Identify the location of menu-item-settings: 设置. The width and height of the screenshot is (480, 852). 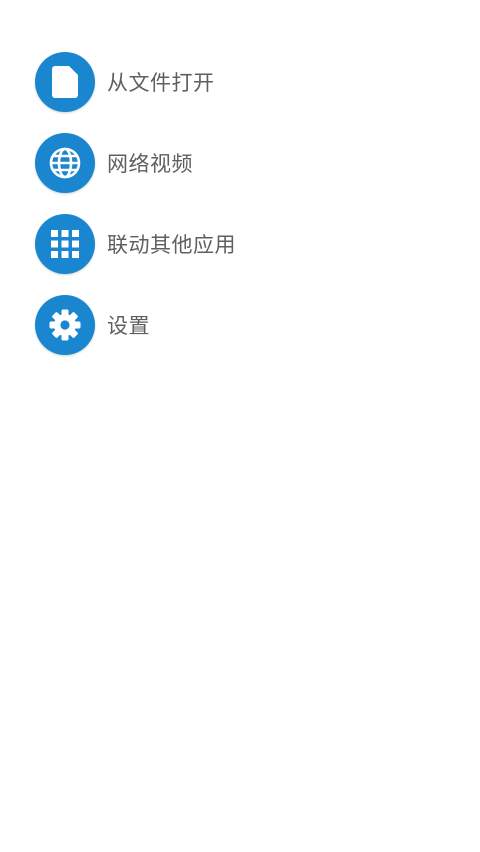
(245, 325).